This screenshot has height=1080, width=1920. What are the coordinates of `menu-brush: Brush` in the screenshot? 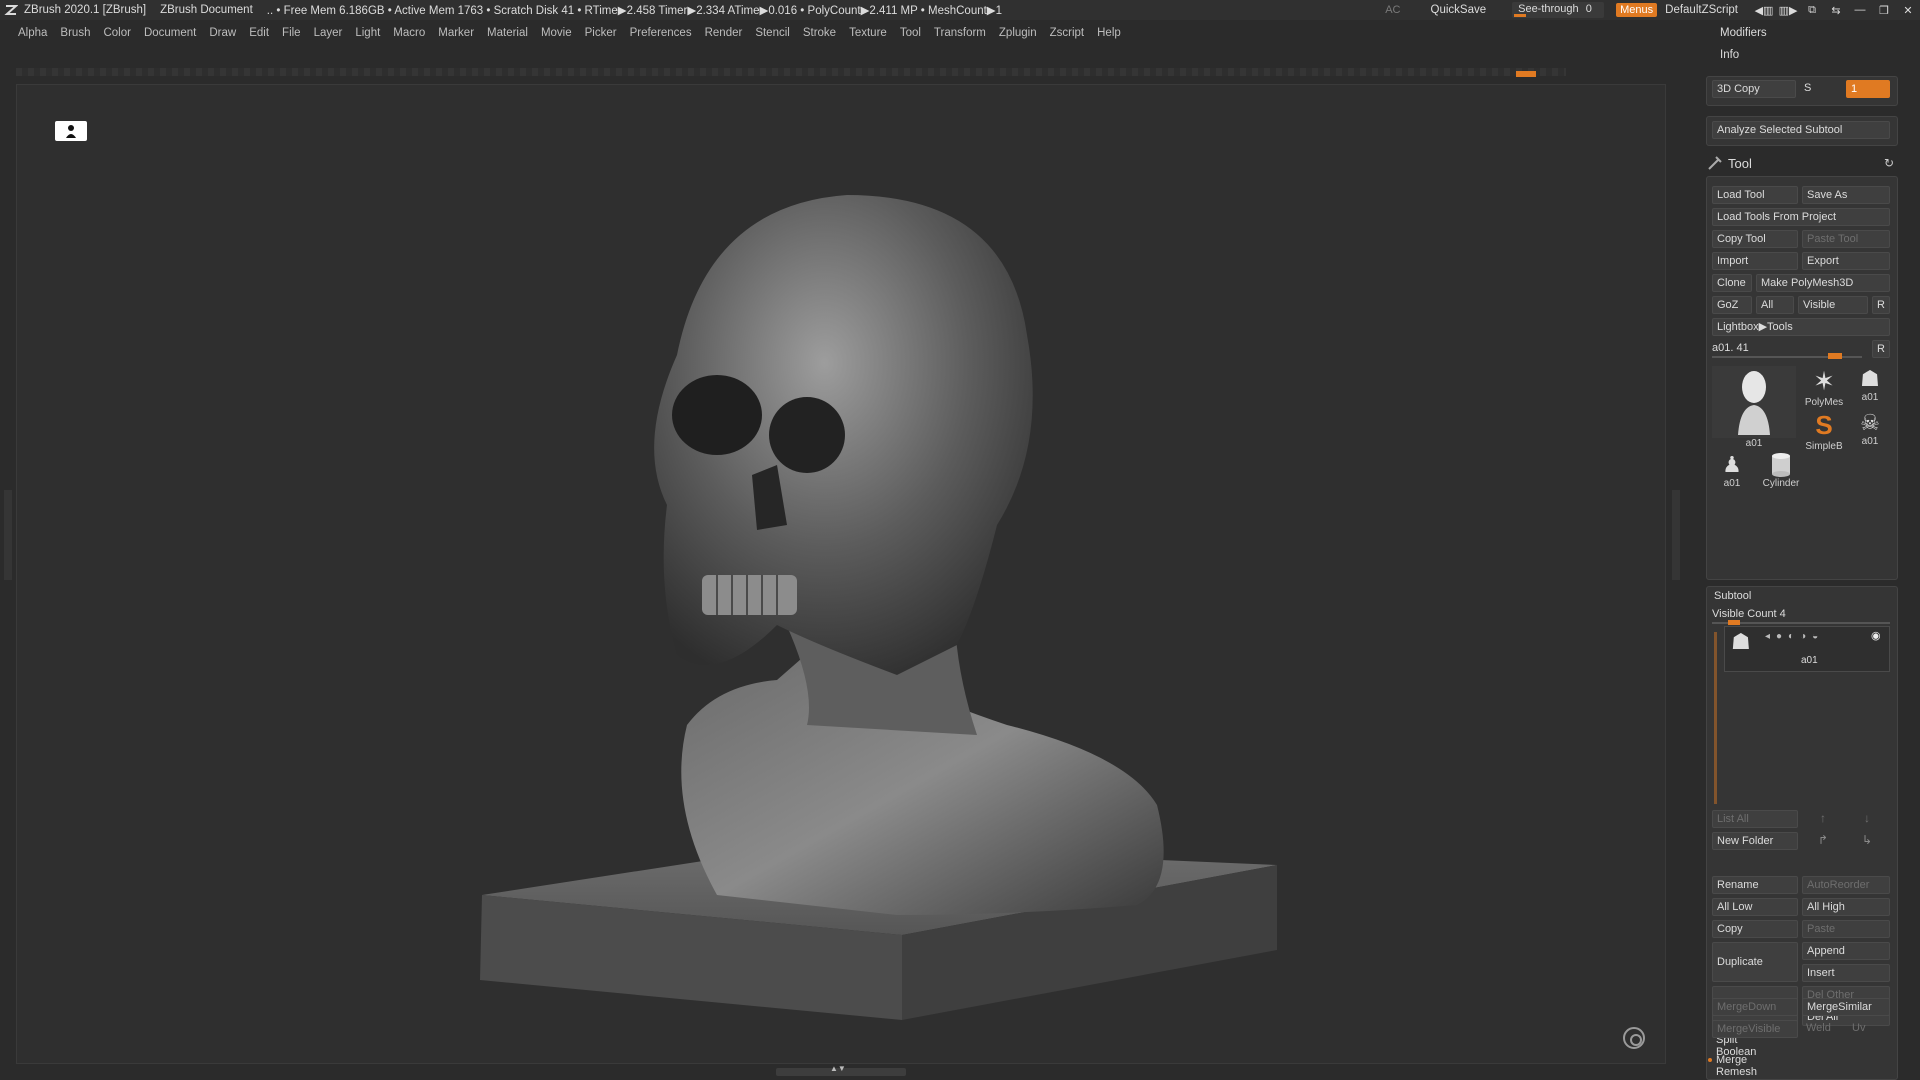 It's located at (75, 33).